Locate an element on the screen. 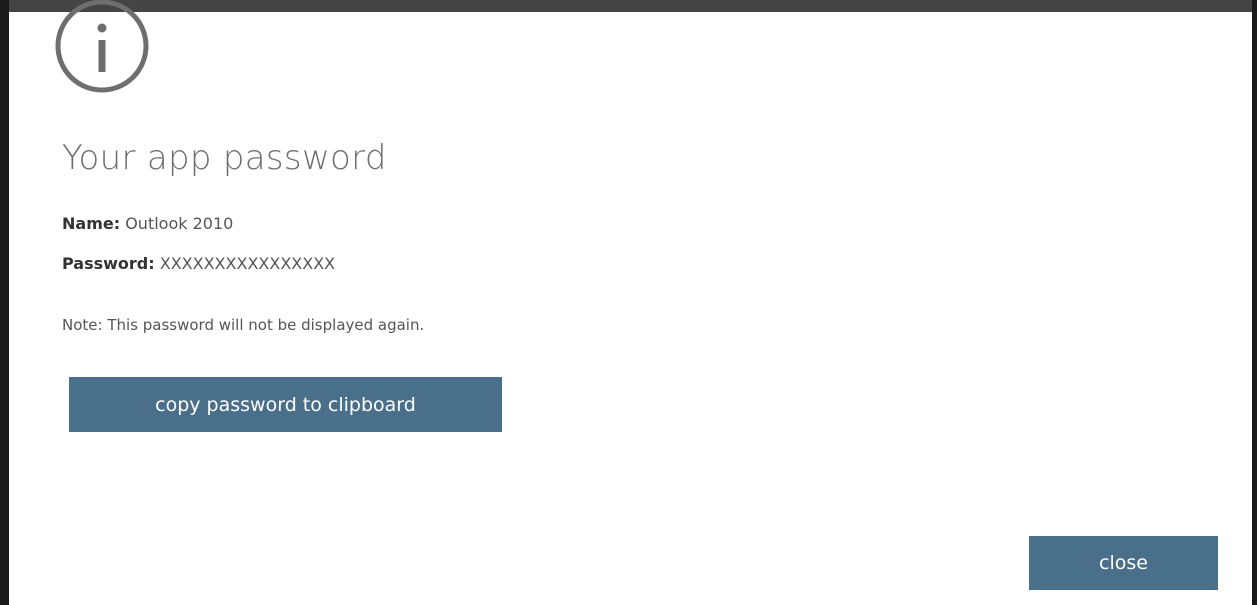 This screenshot has width=1257, height=605. dialog-title: Your app password is located at coordinates (224, 158).